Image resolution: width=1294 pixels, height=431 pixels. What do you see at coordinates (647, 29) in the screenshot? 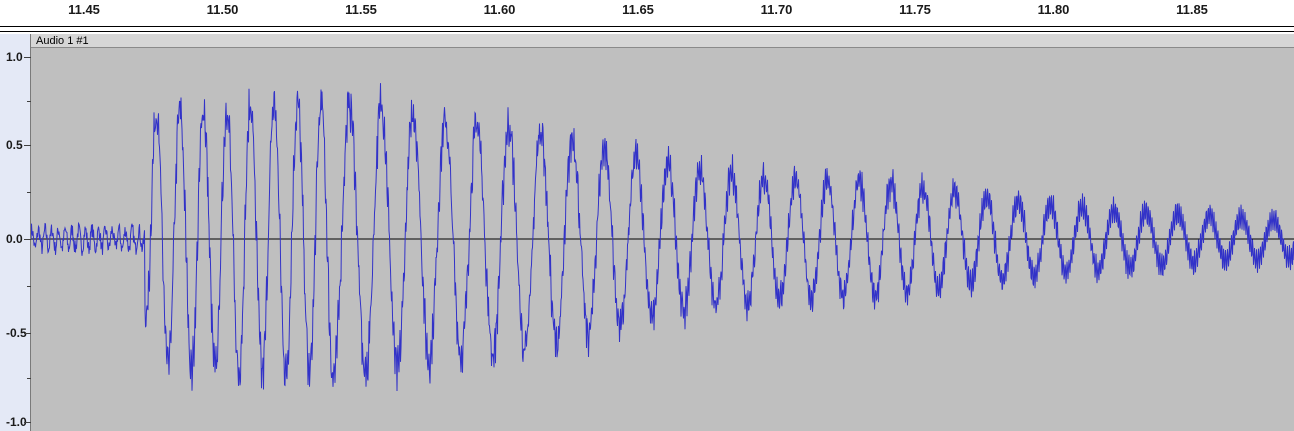
I see `timeline-ruler-edge` at bounding box center [647, 29].